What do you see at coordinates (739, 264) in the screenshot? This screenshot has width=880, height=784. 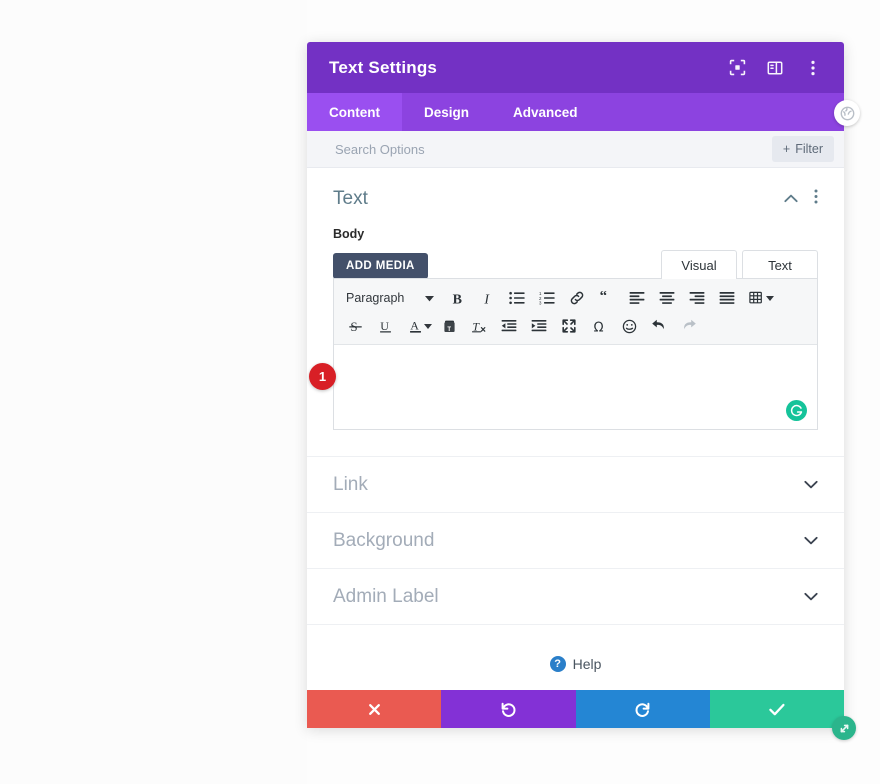 I see `editor-mode-tabs: Visual Text` at bounding box center [739, 264].